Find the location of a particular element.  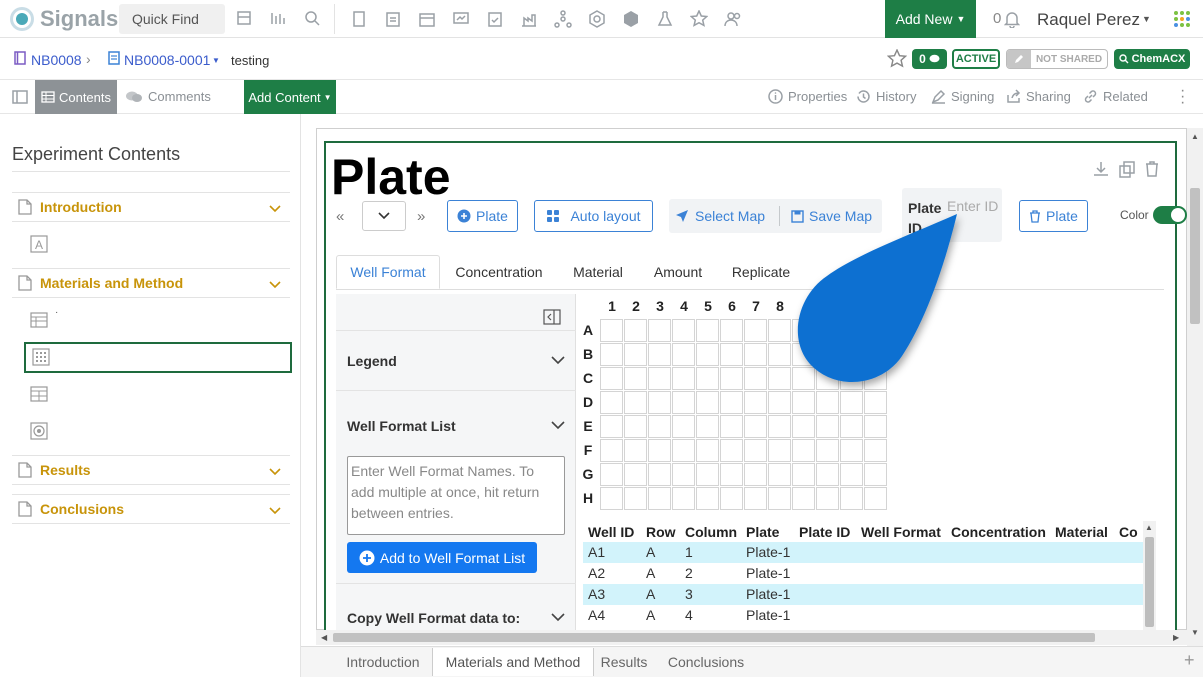

delete-plate-button: Plate is located at coordinates (1053, 216).